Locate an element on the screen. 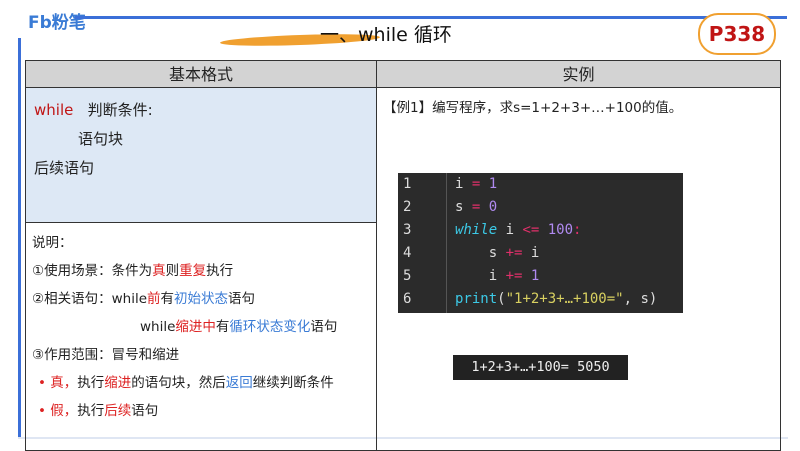  slide-title: 一、while 循环 is located at coordinates (386, 35).